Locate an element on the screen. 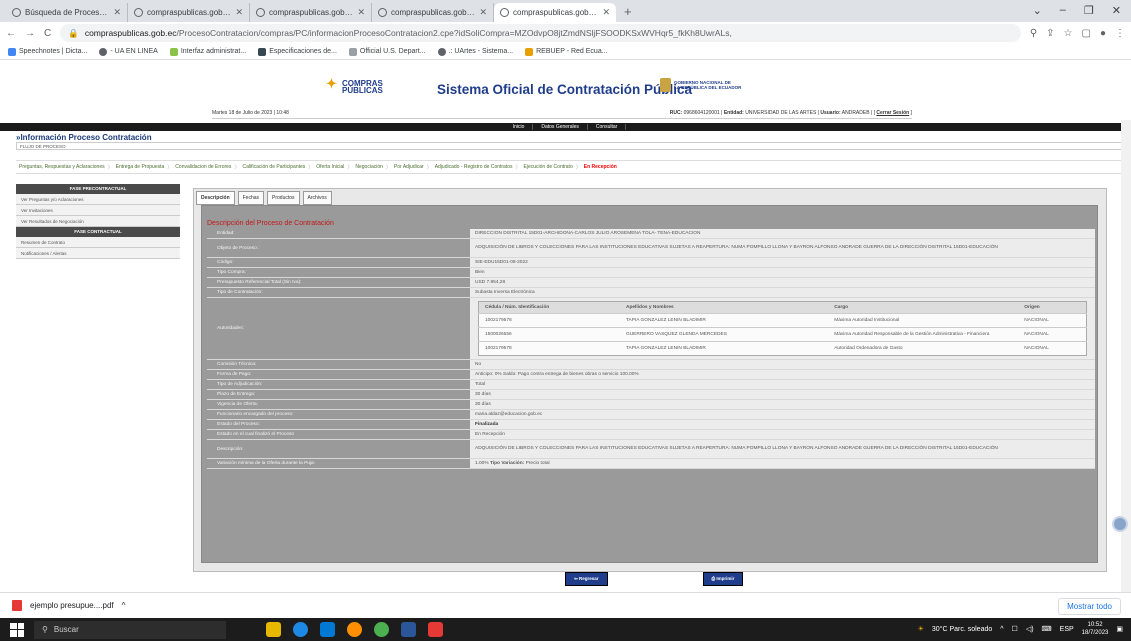  sidepanel-icon: ▢ is located at coordinates (1086, 33).